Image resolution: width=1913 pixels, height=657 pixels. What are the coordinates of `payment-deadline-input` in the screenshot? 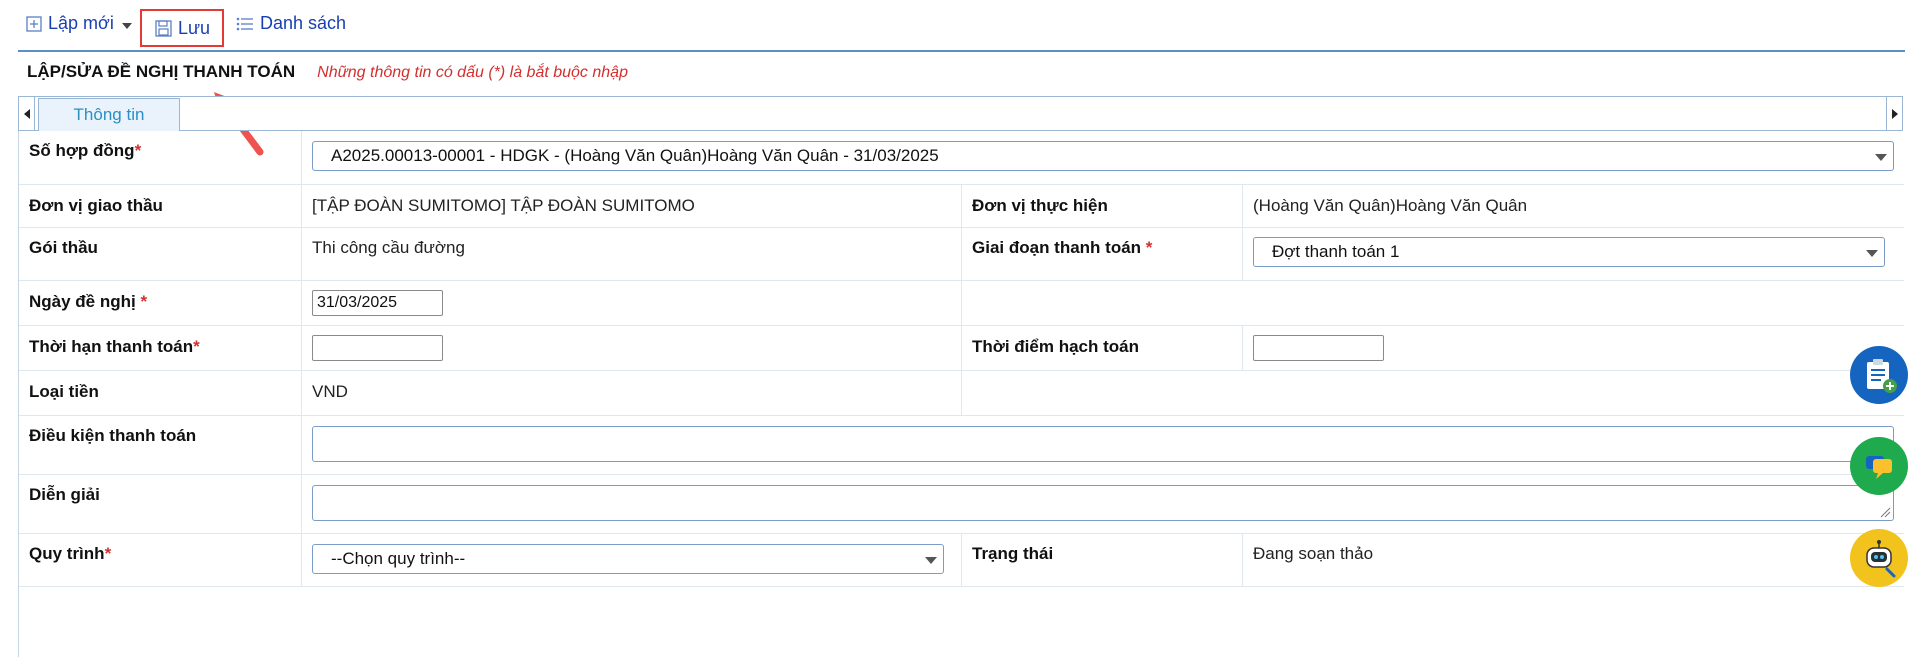 It's located at (377, 348).